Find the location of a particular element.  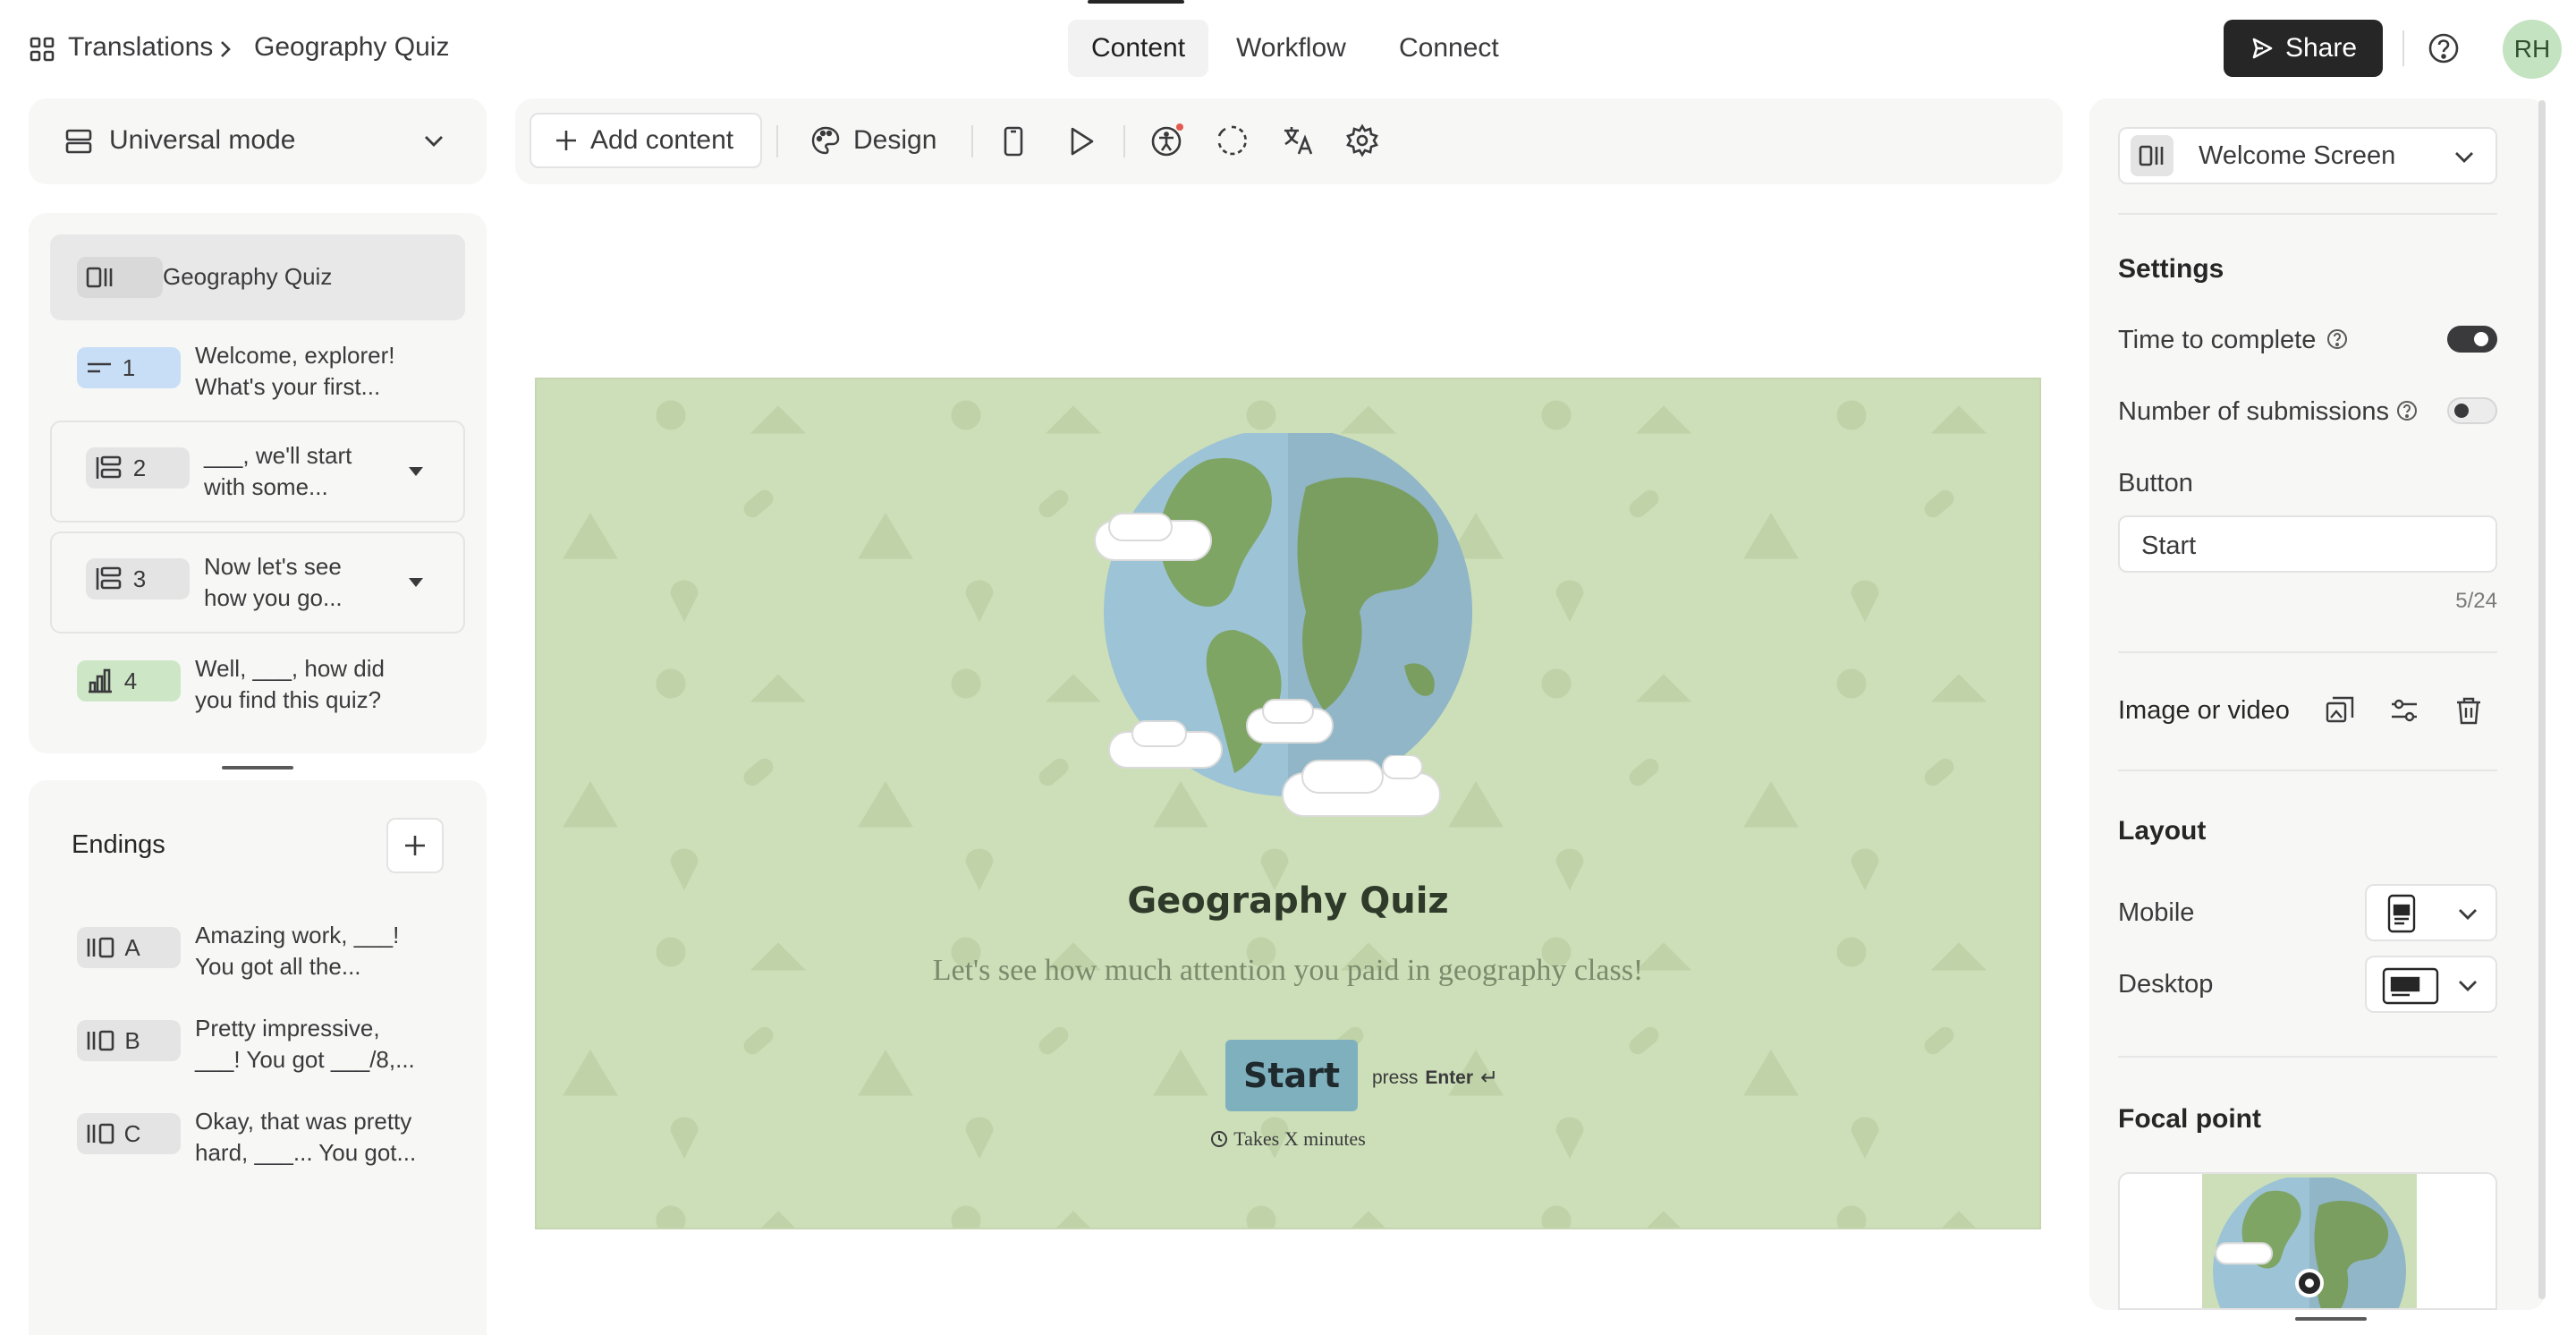

topbar-divider is located at coordinates (2403, 48).